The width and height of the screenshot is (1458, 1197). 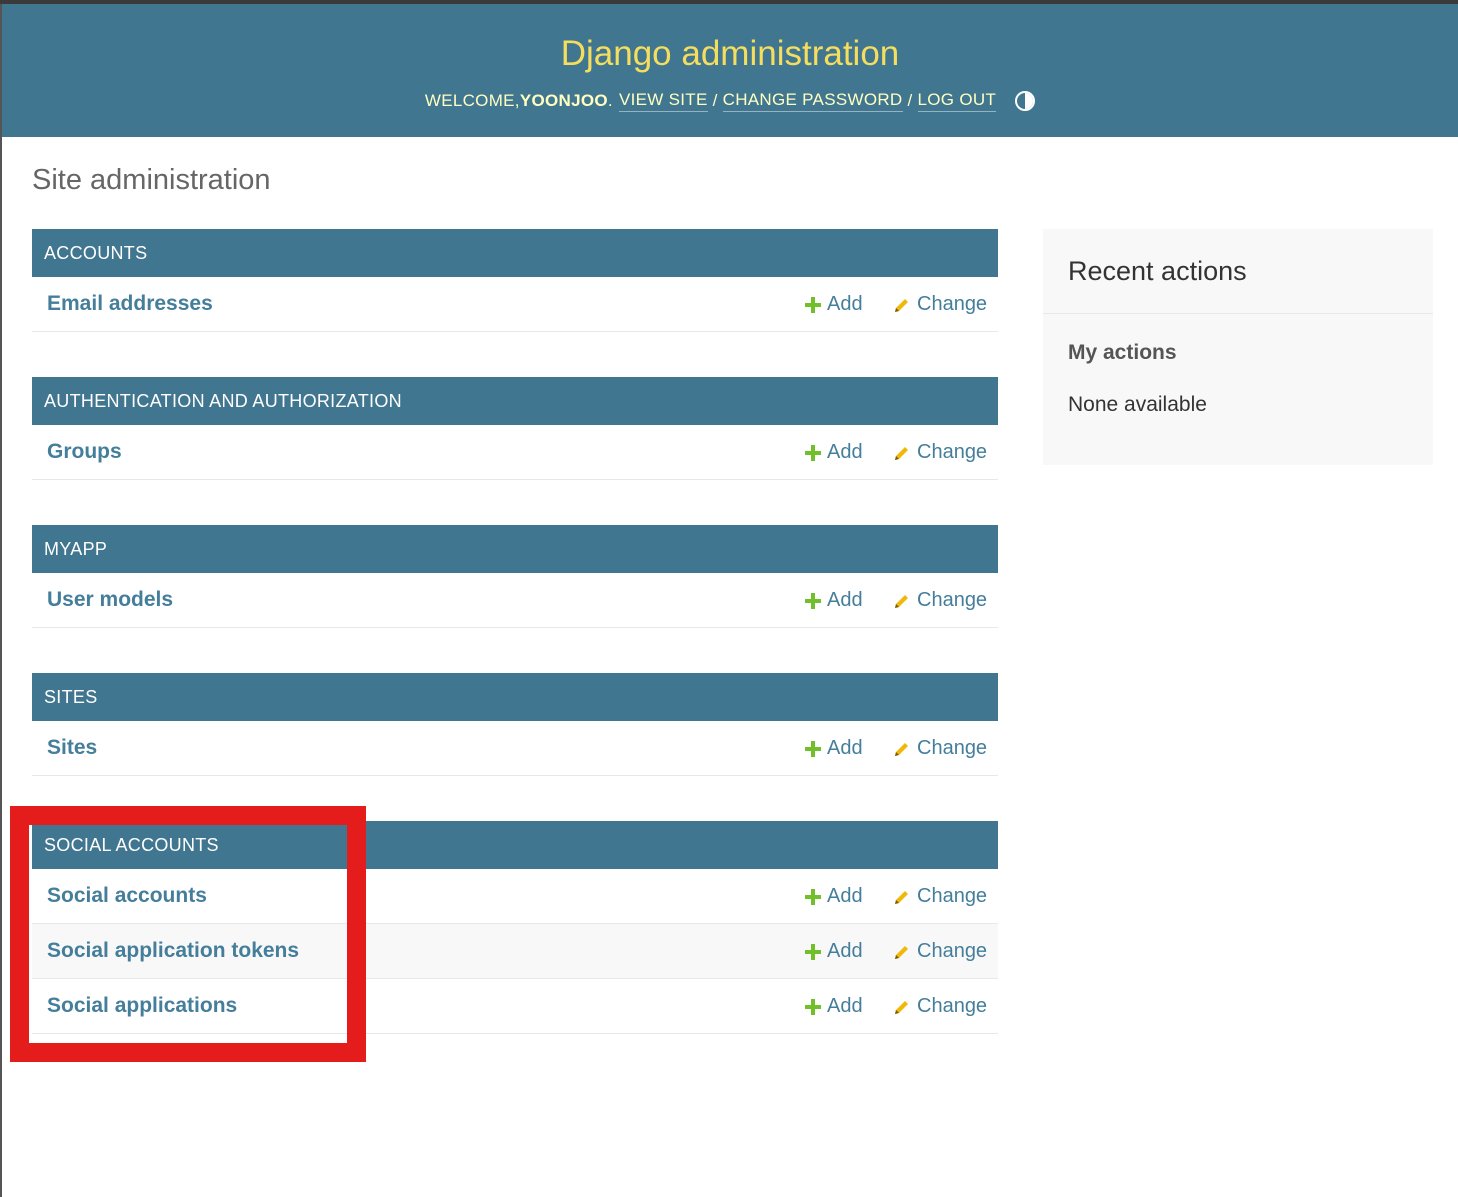 I want to click on model-link: Sites, so click(x=72, y=748).